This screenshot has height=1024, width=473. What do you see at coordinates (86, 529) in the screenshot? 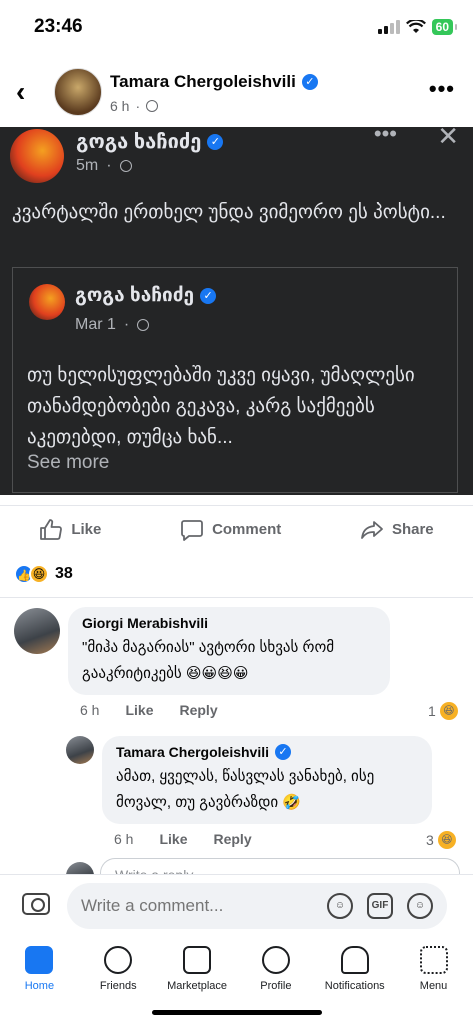
I see `like-label: Like` at bounding box center [86, 529].